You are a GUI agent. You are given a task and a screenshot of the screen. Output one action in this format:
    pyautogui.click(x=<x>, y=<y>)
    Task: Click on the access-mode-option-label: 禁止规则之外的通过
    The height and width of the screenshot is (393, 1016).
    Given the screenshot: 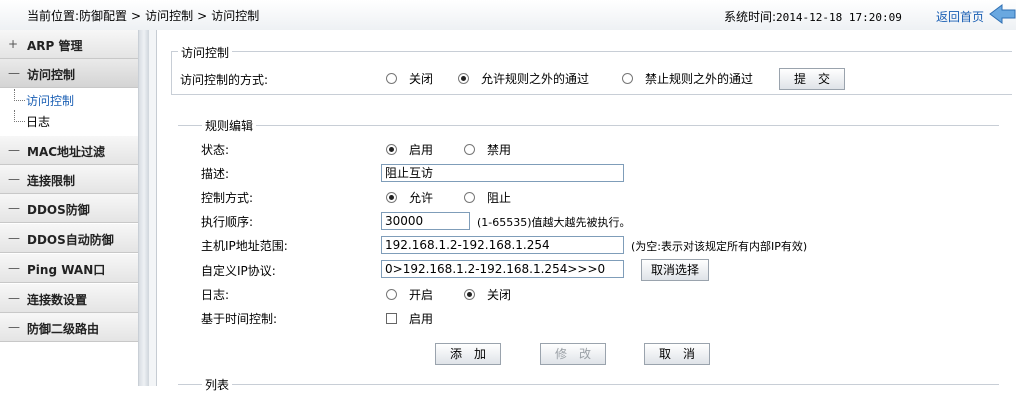 What is the action you would take?
    pyautogui.click(x=699, y=79)
    